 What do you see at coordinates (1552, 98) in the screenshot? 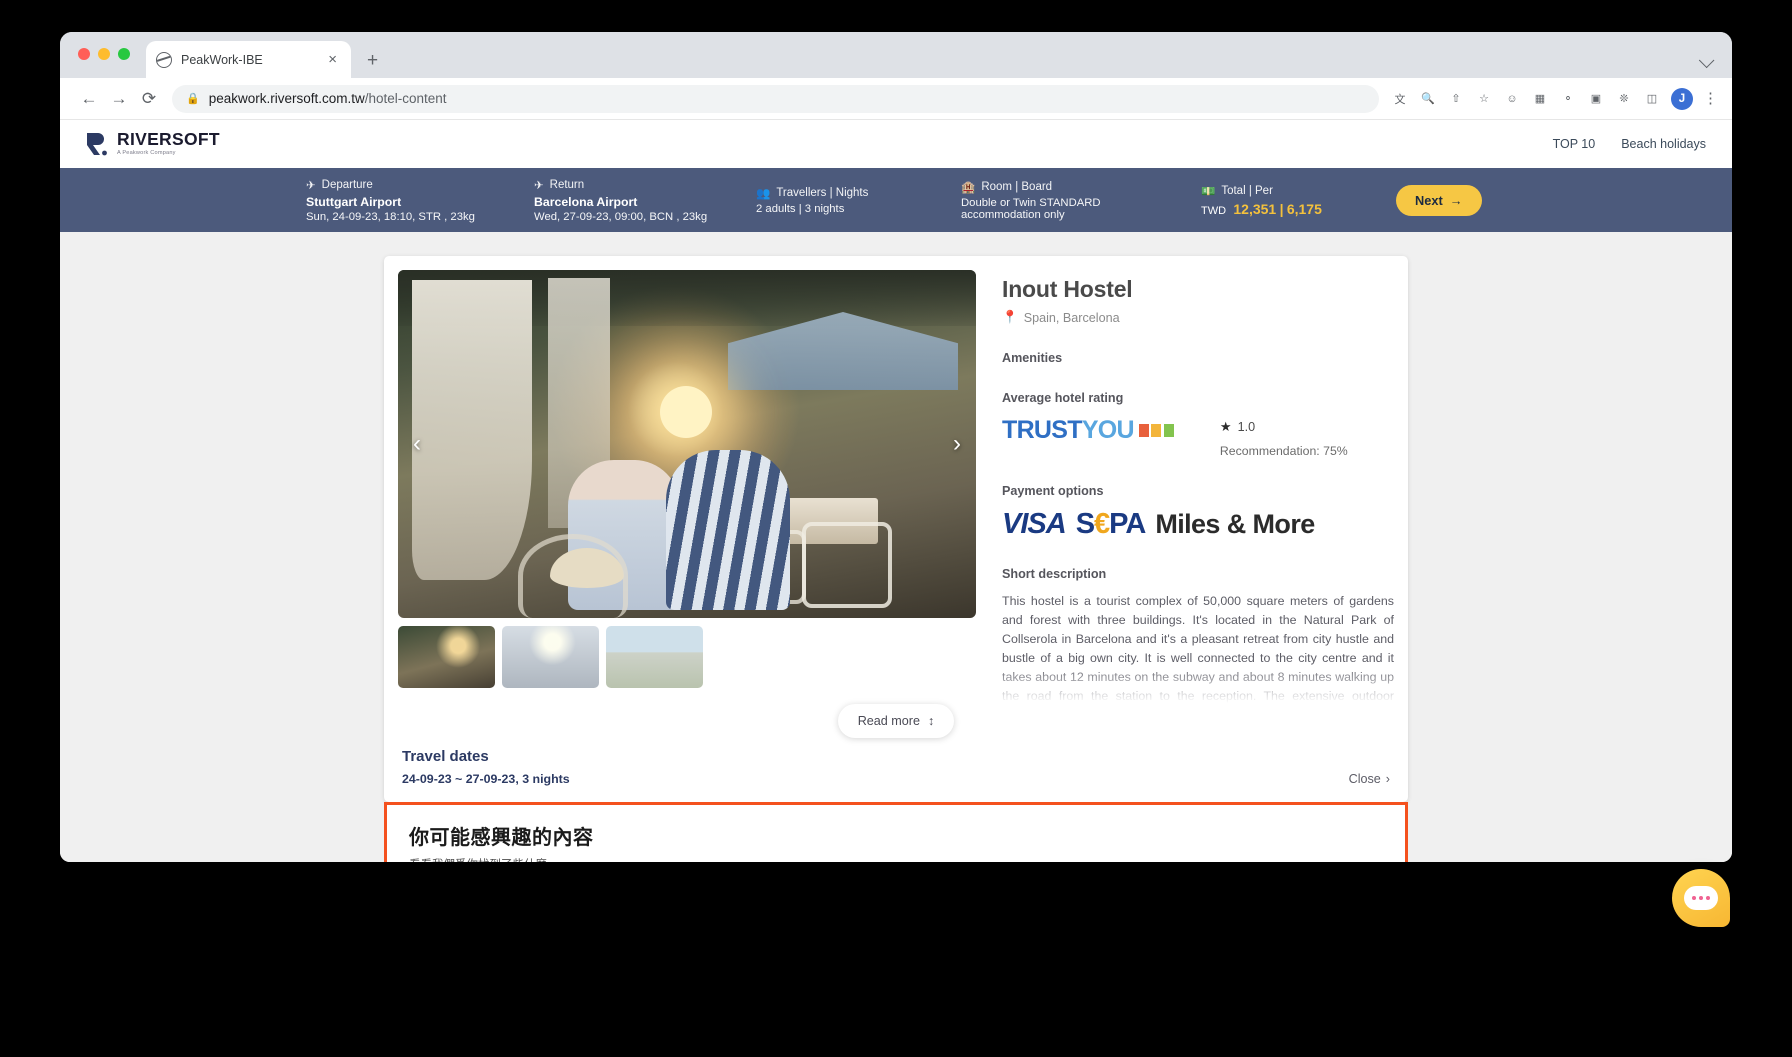
I see `extensions-area: 文 🔍 ⇧ ☆ ☺ ▦ ⚬ ▣ ❊ ◫ J ⋮` at bounding box center [1552, 98].